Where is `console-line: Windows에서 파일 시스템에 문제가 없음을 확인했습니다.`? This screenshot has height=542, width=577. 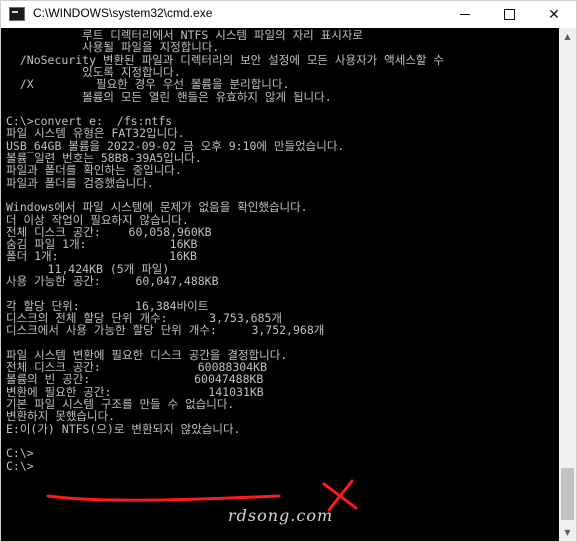
console-line: Windows에서 파일 시스템에 문제가 없음을 확인했습니다. is located at coordinates (157, 207).